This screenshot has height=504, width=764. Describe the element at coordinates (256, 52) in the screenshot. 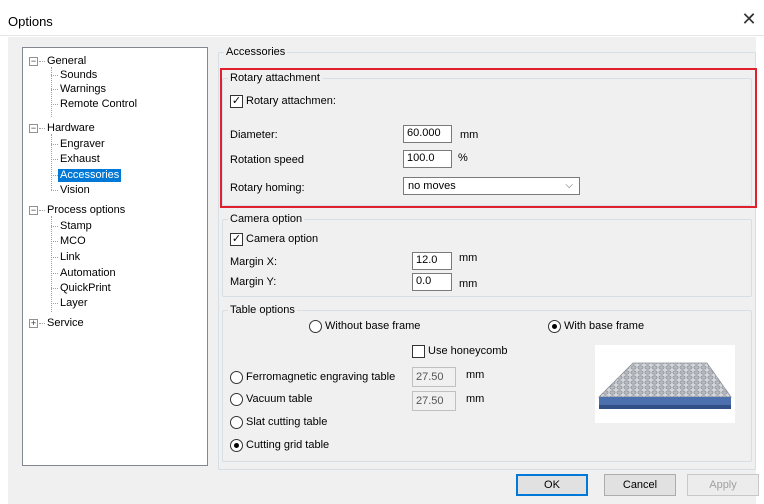

I see `accessories-legend: Accessories` at that location.